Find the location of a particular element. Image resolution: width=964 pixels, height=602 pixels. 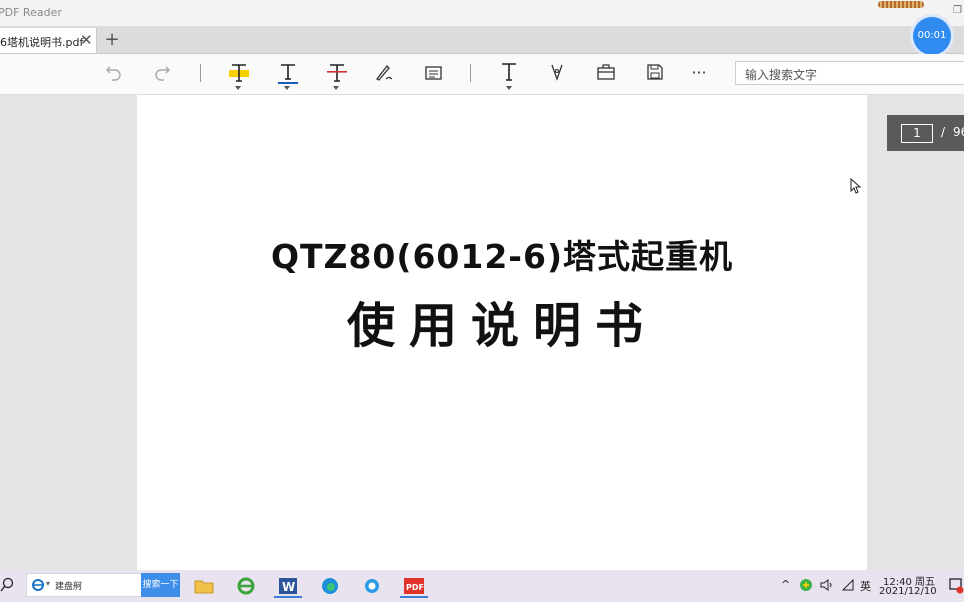

redo-button is located at coordinates (162, 74).